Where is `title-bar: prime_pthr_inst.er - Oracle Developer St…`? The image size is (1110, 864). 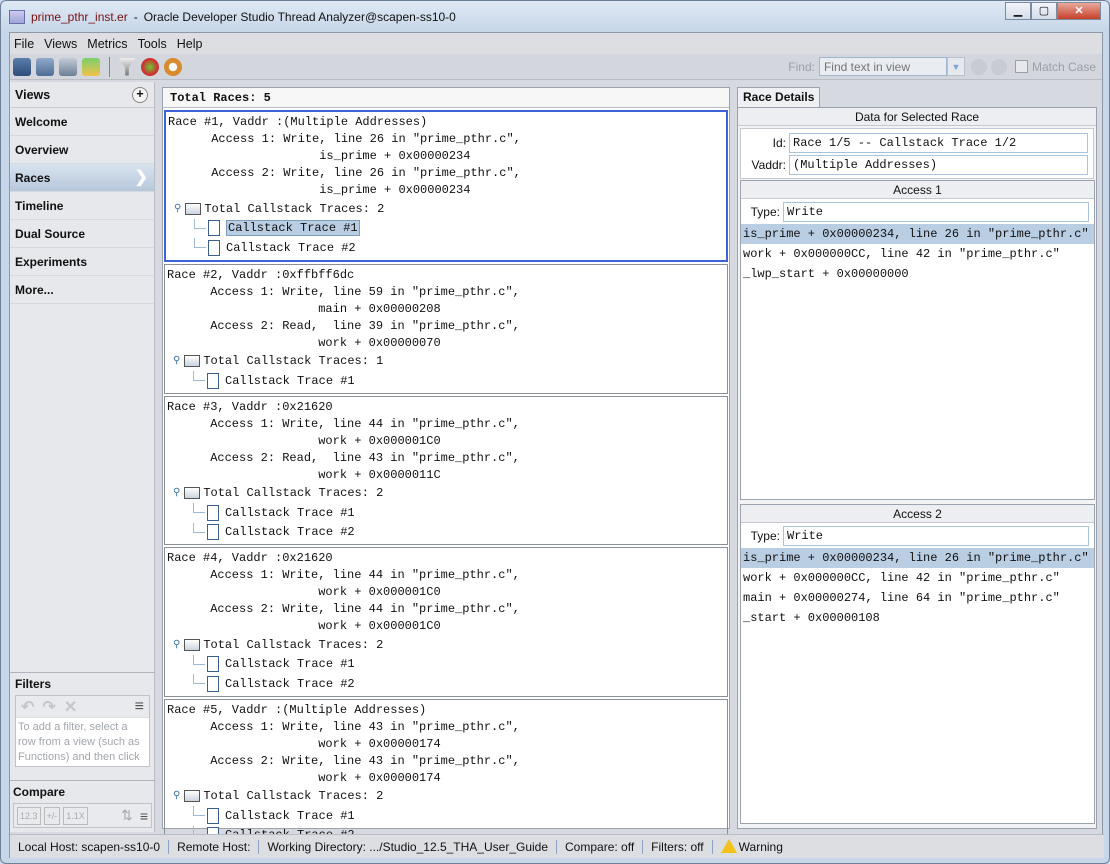
title-bar: prime_pthr_inst.er - Oracle Developer St… is located at coordinates (232, 17).